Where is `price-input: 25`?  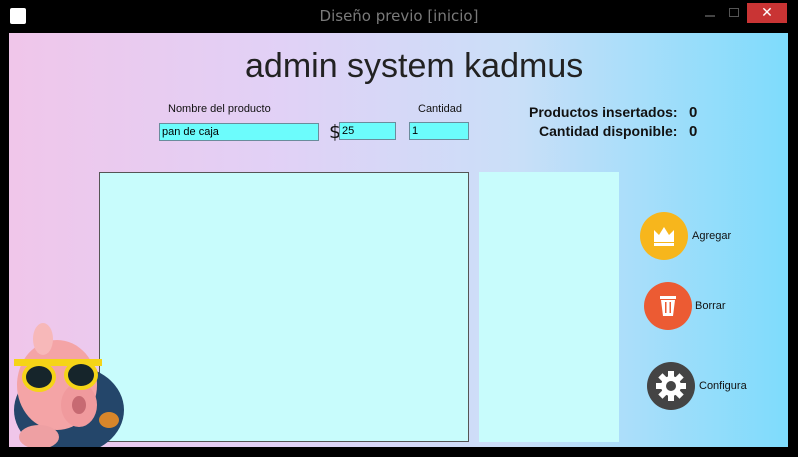 price-input: 25 is located at coordinates (367, 131).